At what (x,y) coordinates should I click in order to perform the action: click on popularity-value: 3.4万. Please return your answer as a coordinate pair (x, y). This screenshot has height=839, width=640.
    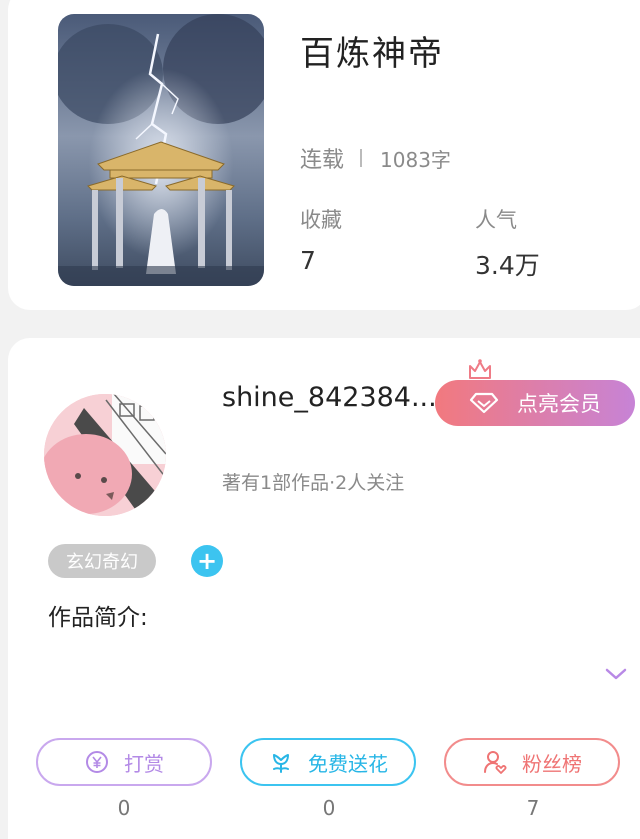
    Looking at the image, I should click on (507, 265).